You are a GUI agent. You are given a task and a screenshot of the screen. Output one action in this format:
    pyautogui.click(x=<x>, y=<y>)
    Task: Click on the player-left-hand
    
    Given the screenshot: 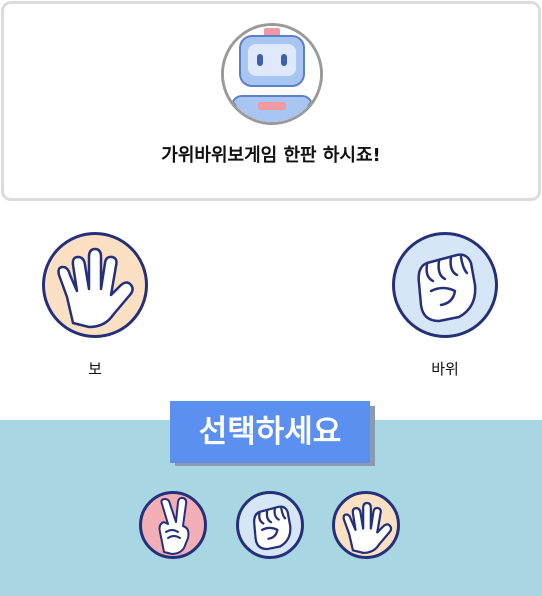 What is the action you would take?
    pyautogui.click(x=95, y=285)
    